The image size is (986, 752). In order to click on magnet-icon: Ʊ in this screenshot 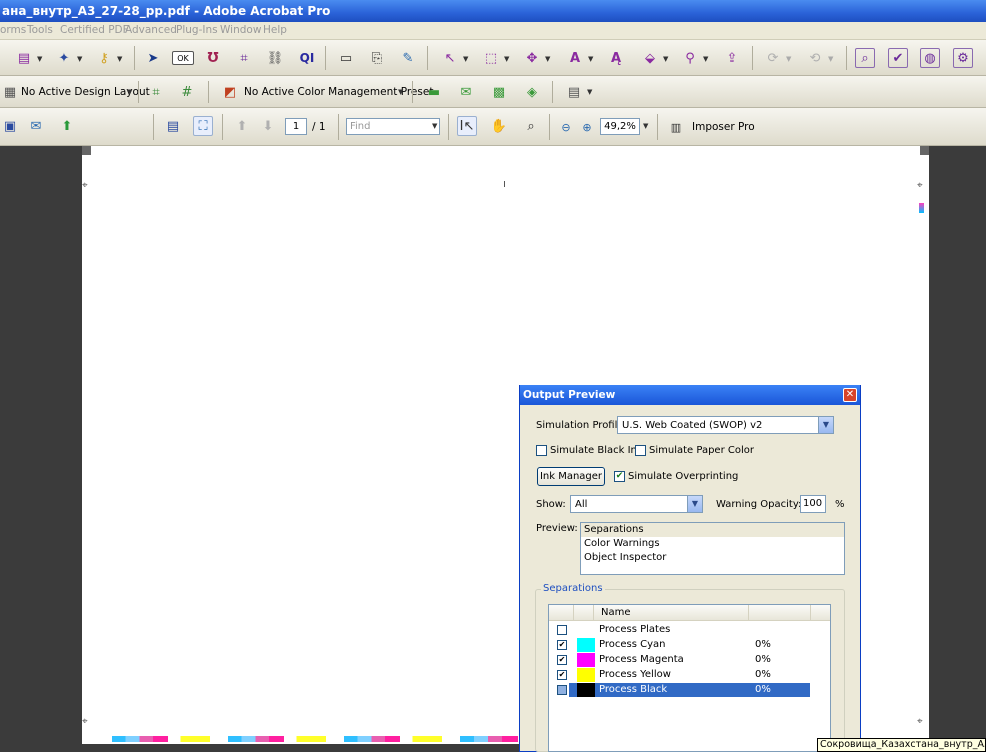, I will do `click(213, 58)`.